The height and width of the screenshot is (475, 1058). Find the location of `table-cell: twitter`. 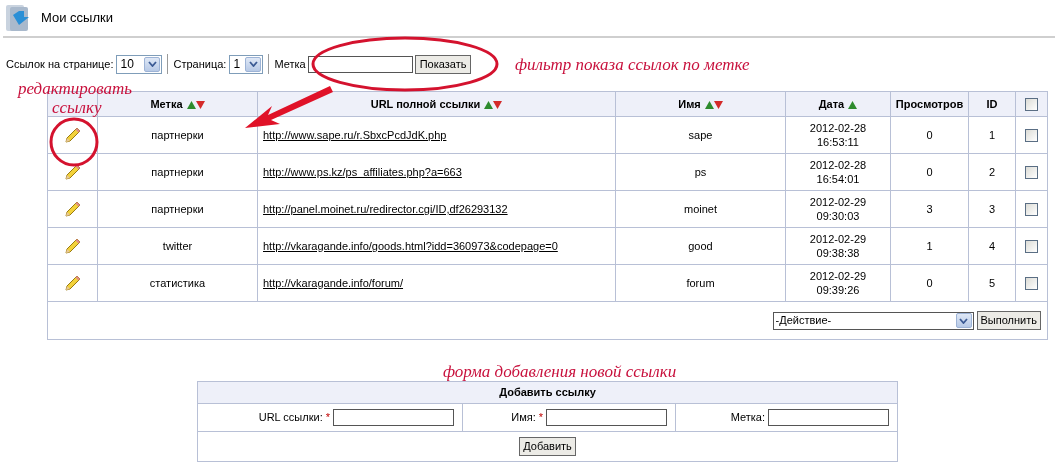

table-cell: twitter is located at coordinates (177, 245).